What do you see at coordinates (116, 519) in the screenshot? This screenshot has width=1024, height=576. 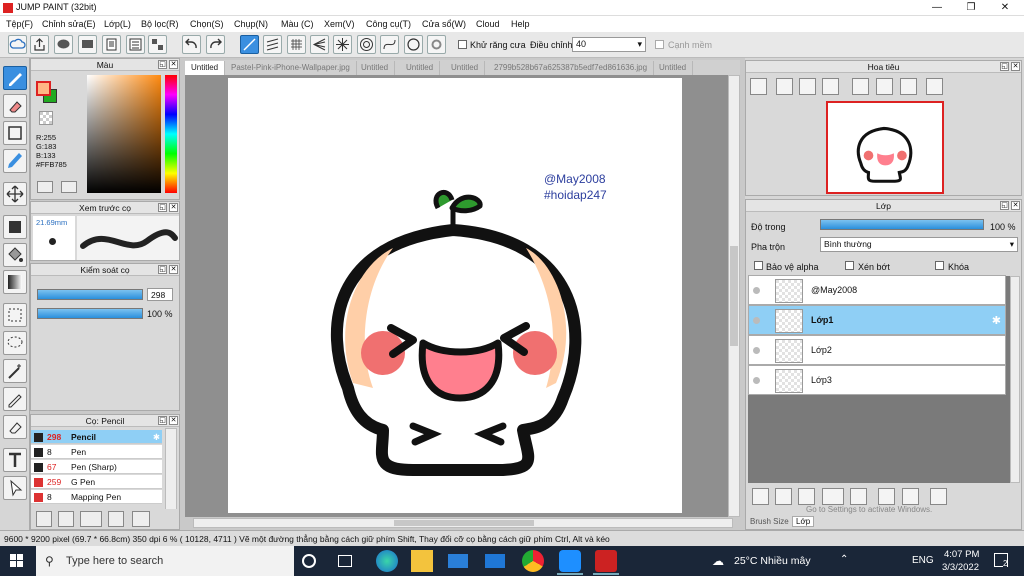 I see `copy-brush-icon` at bounding box center [116, 519].